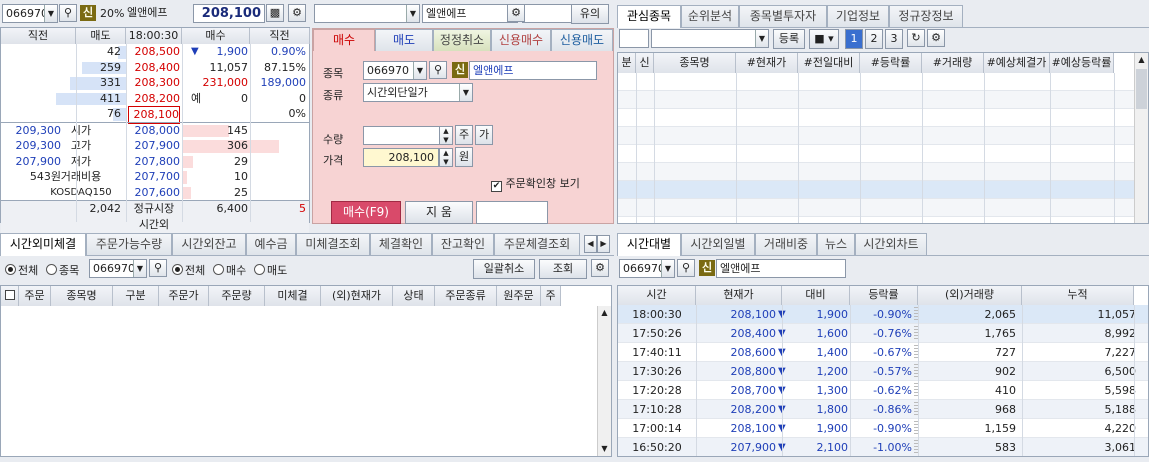 This screenshot has width=1149, height=462. Describe the element at coordinates (789, 39) in the screenshot. I see `register-button: 등록` at that location.